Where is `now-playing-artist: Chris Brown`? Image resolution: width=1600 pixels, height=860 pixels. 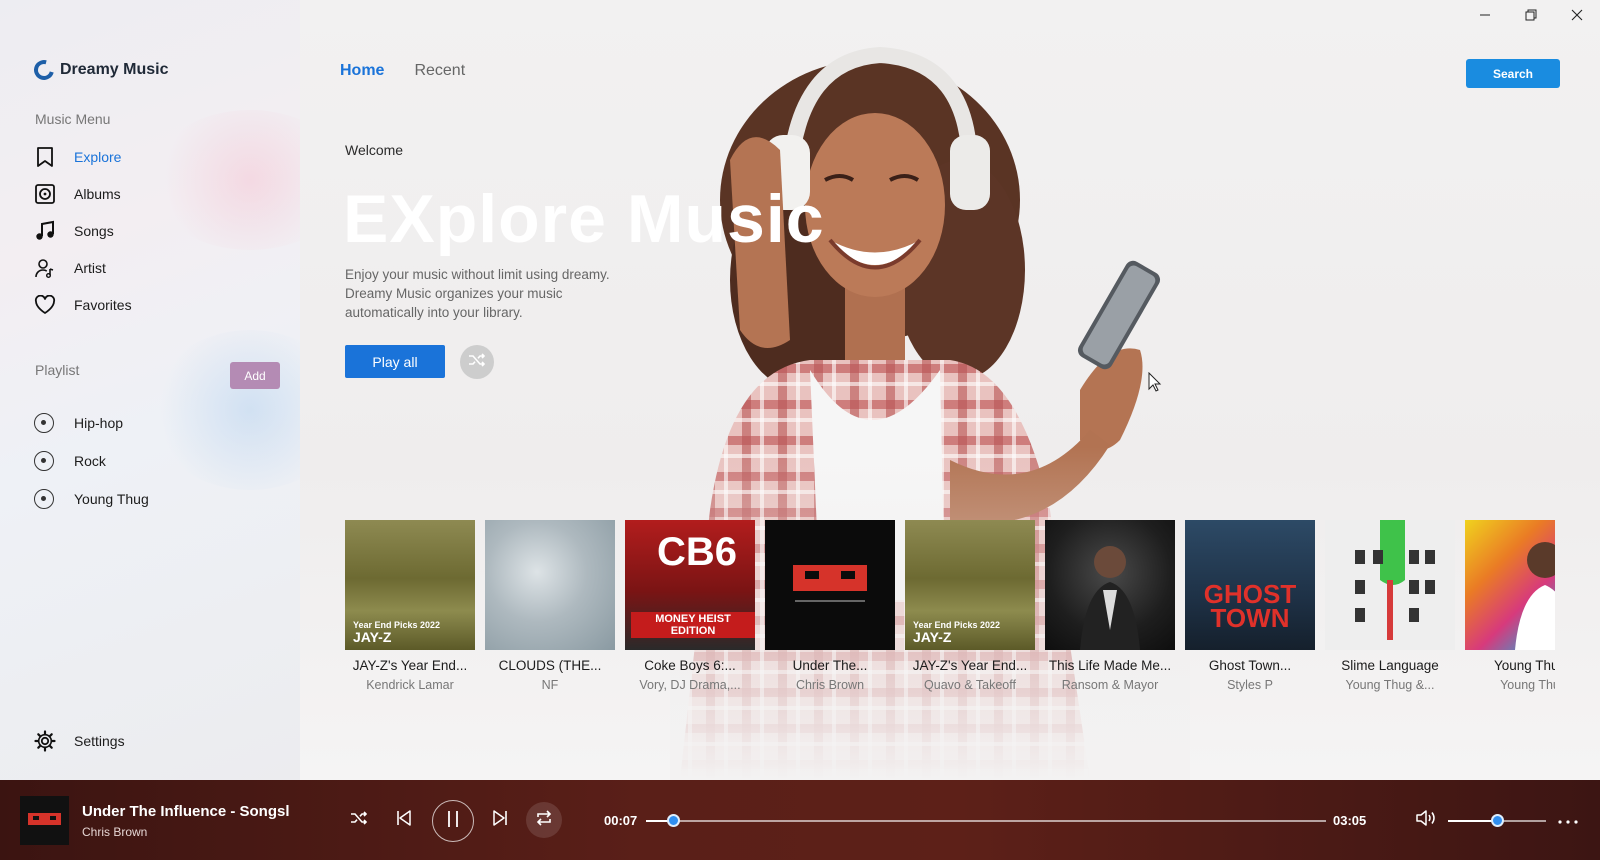 now-playing-artist: Chris Brown is located at coordinates (115, 832).